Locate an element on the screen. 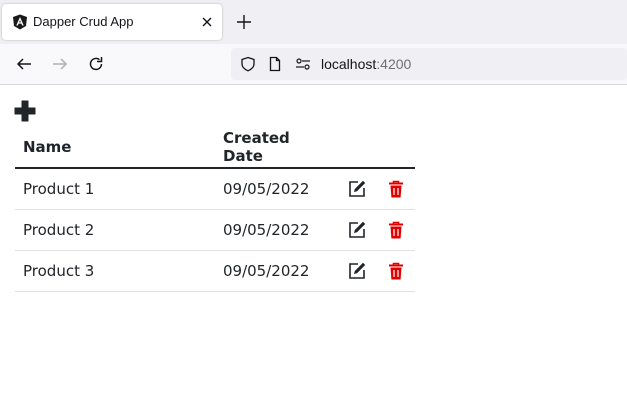 This screenshot has height=409, width=627. browser-tab: Dapper Crud App is located at coordinates (112, 22).